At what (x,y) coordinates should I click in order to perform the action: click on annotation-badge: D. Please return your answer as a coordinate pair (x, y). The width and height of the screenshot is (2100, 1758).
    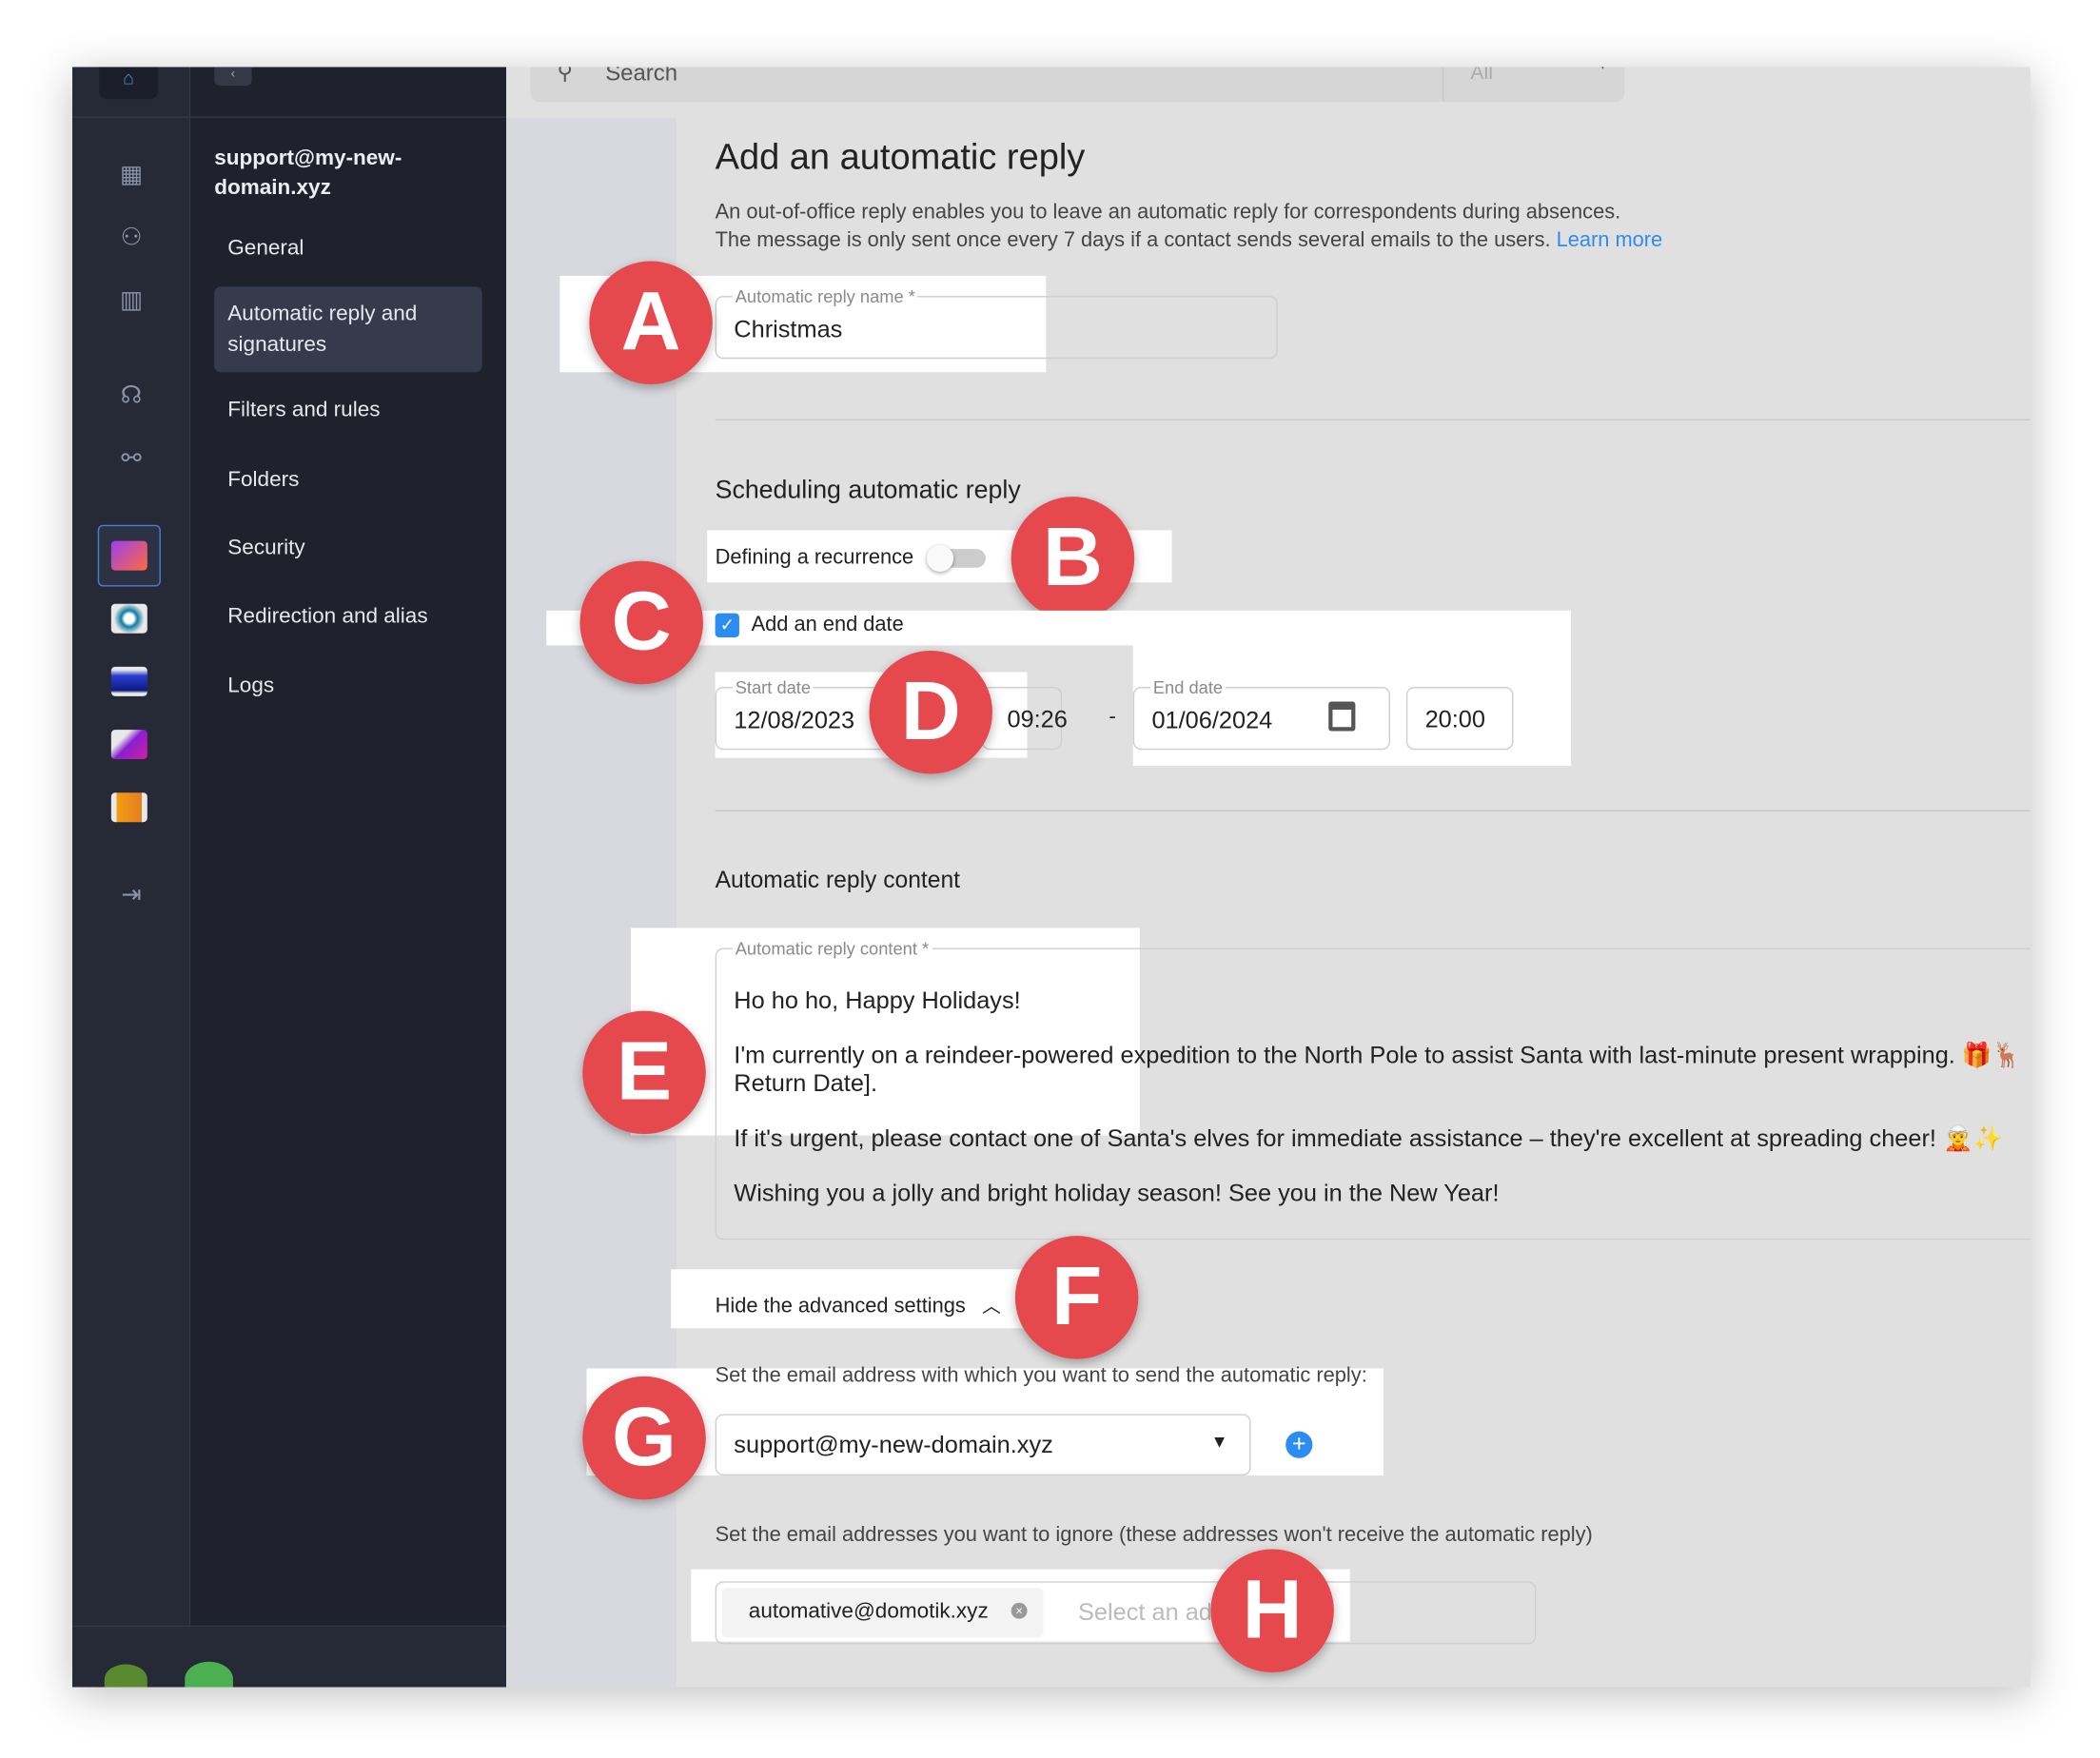
    Looking at the image, I should click on (930, 713).